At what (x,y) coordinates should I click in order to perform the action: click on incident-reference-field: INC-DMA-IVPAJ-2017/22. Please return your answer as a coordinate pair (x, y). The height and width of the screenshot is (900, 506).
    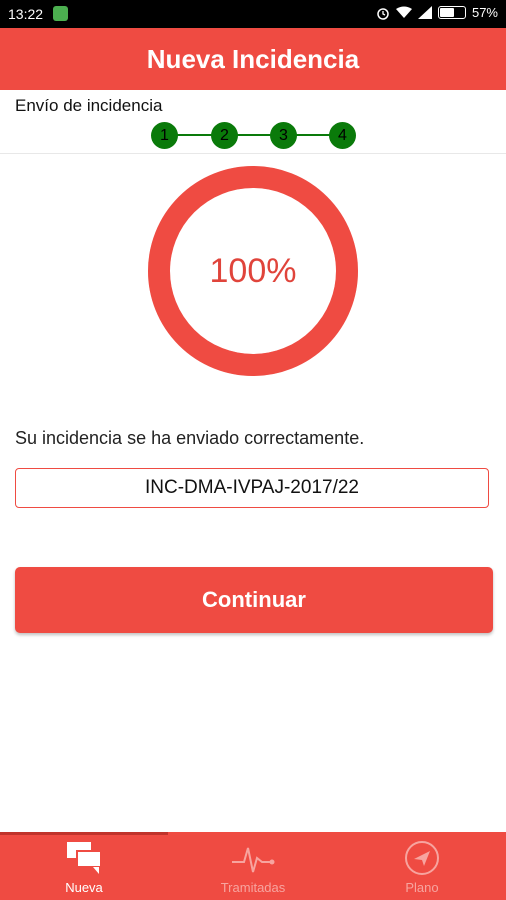
    Looking at the image, I should click on (252, 488).